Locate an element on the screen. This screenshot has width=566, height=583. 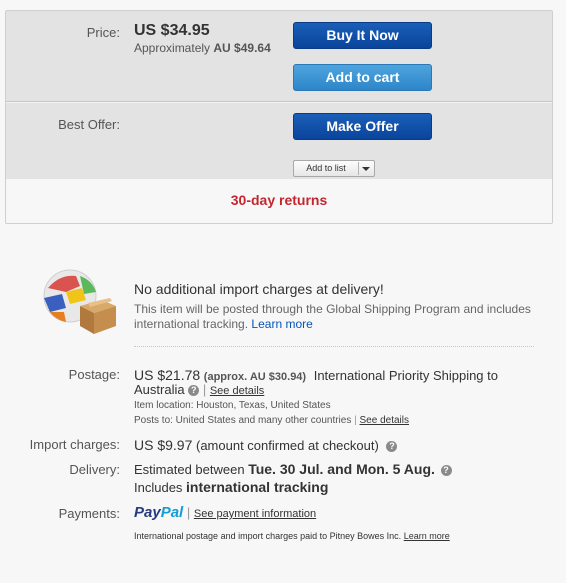
tracking-line: Includes international tracking is located at coordinates (231, 487).